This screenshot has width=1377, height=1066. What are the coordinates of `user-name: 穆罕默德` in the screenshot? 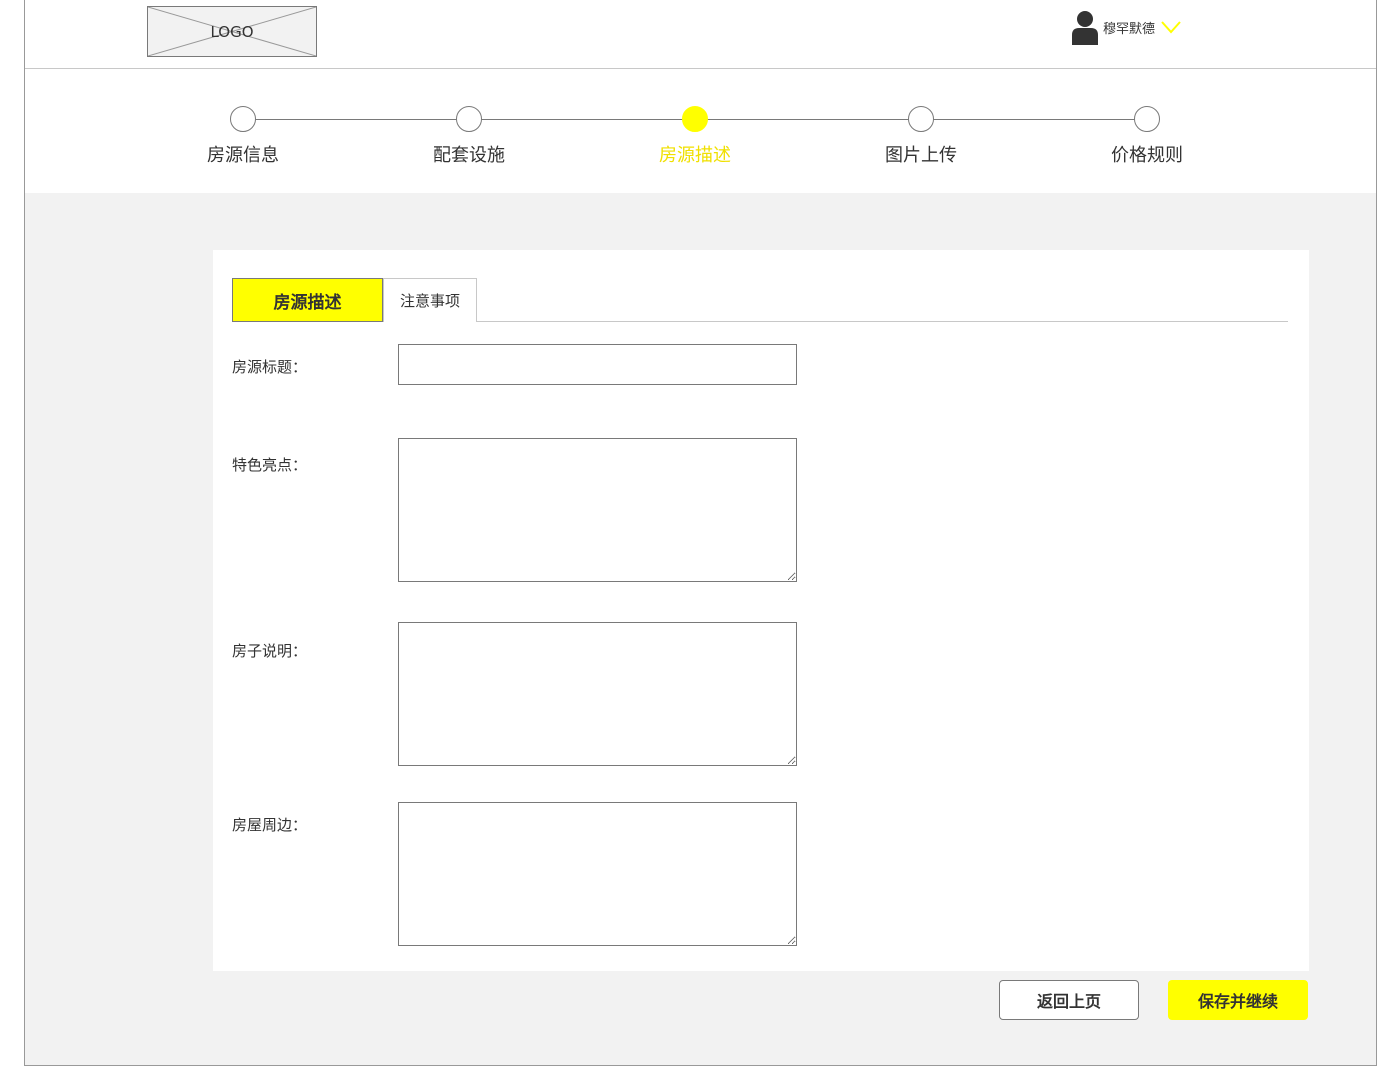 It's located at (1129, 29).